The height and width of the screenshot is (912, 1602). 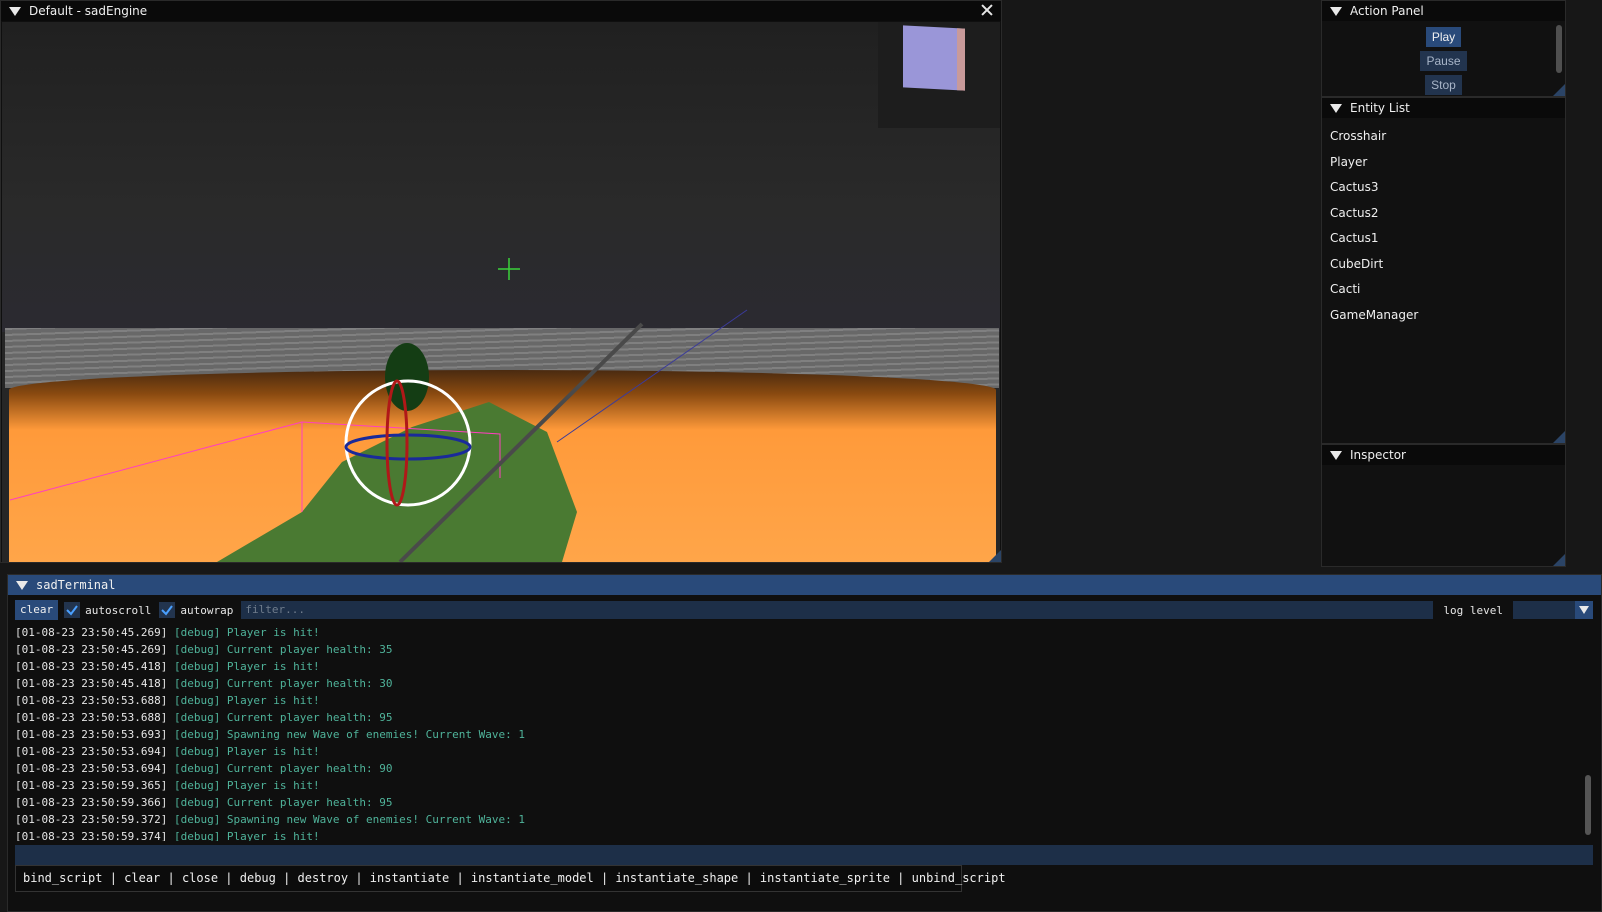 What do you see at coordinates (1443, 11) in the screenshot?
I see `action-panel-titlebar: Action Panel` at bounding box center [1443, 11].